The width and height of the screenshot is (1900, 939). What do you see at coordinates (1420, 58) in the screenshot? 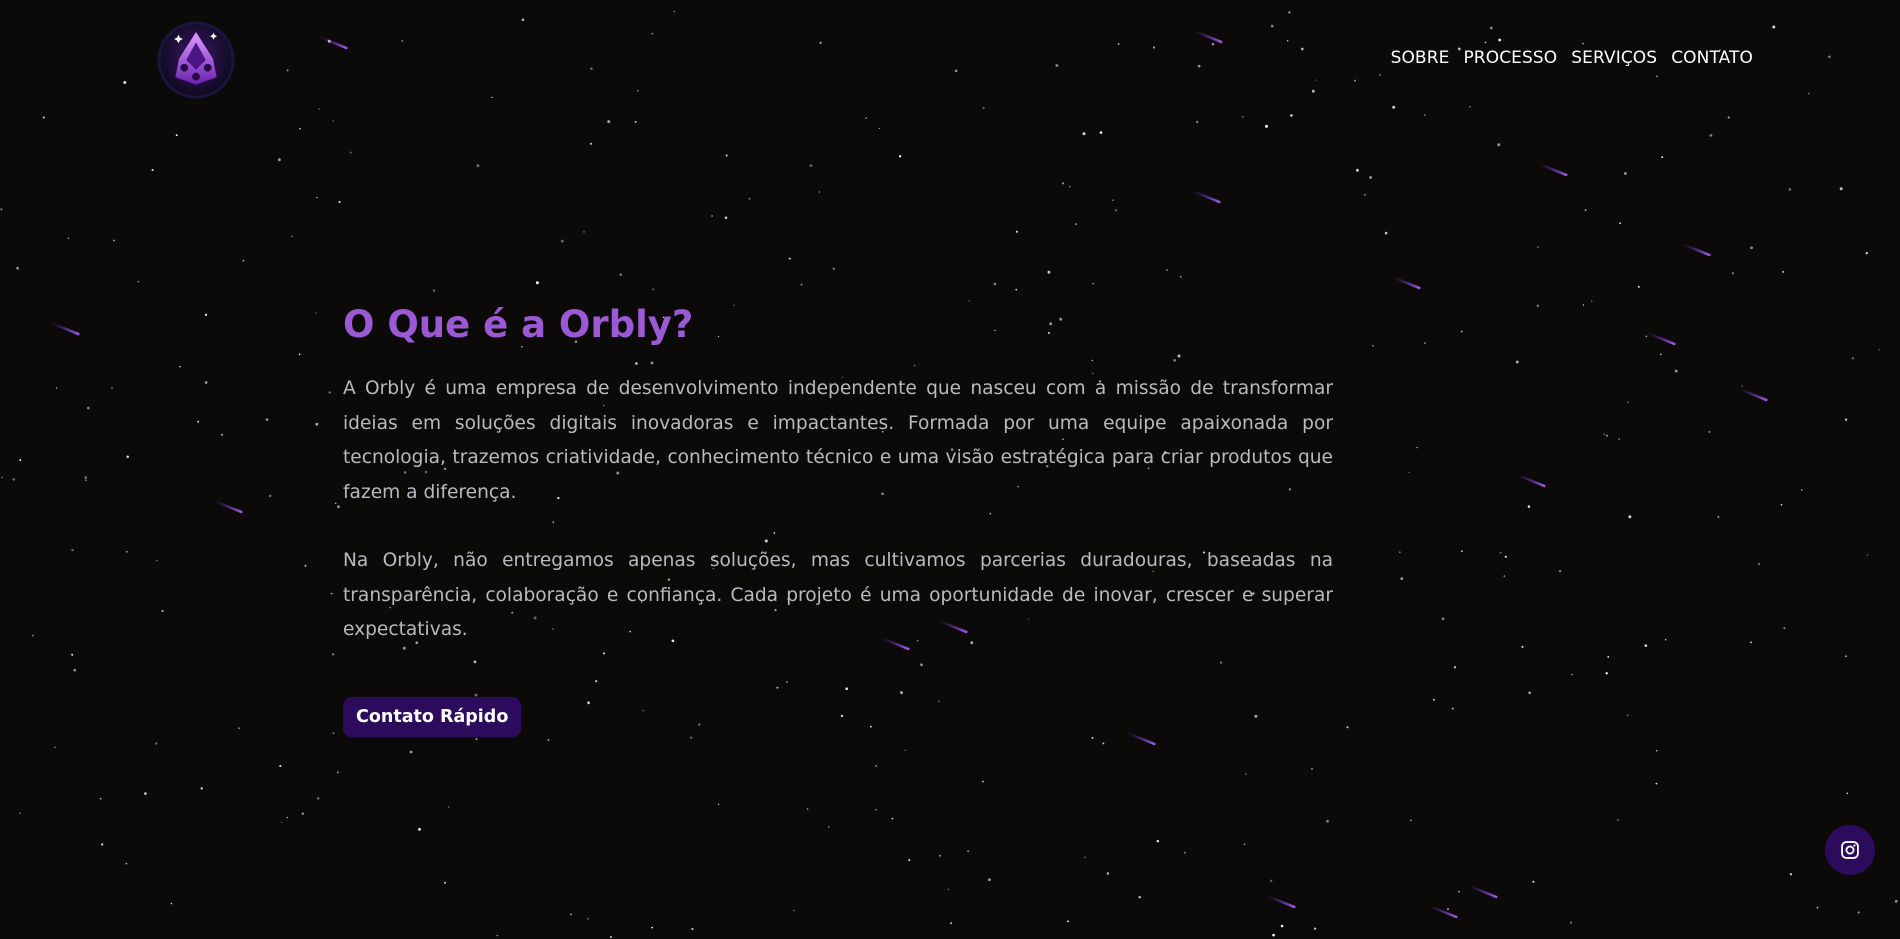
I see `nav-link-sobre: SOBRE` at bounding box center [1420, 58].